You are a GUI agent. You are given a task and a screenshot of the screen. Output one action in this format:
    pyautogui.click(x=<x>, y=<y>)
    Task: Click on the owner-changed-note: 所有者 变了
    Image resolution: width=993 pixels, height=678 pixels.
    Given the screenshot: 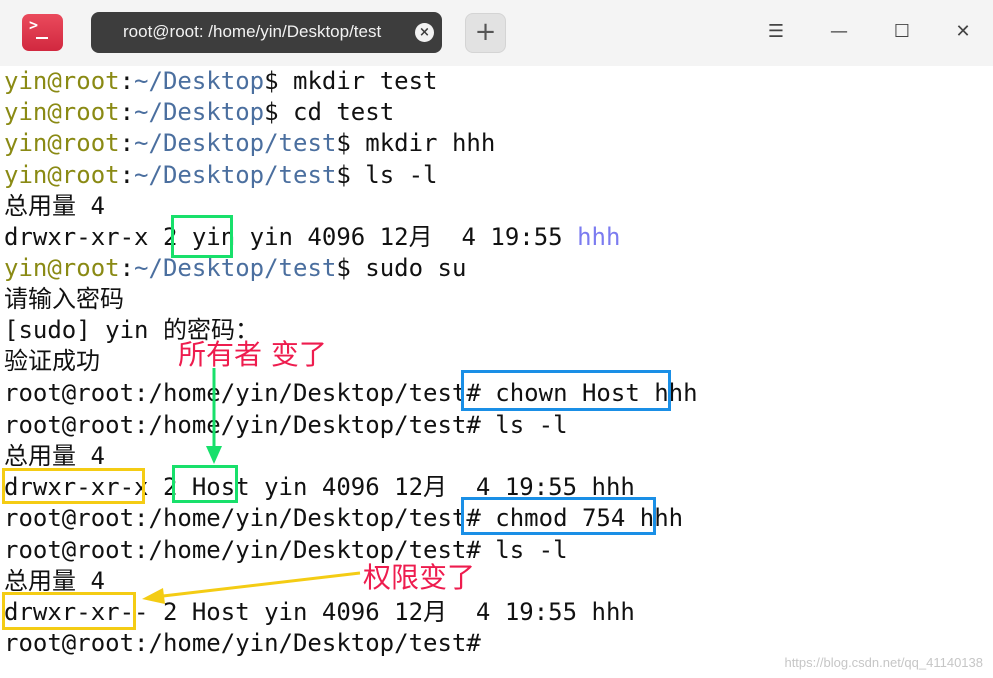 What is the action you would take?
    pyautogui.click(x=252, y=354)
    